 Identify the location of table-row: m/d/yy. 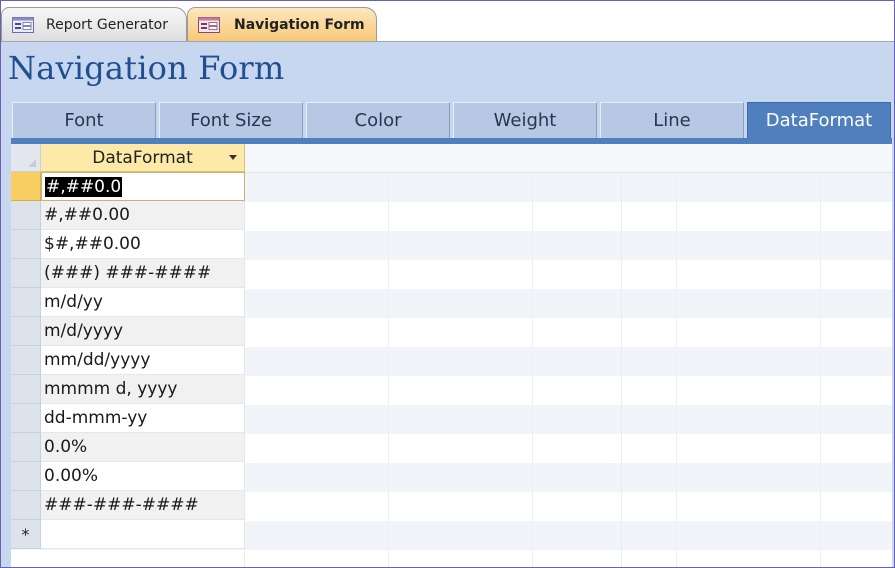
(128, 302).